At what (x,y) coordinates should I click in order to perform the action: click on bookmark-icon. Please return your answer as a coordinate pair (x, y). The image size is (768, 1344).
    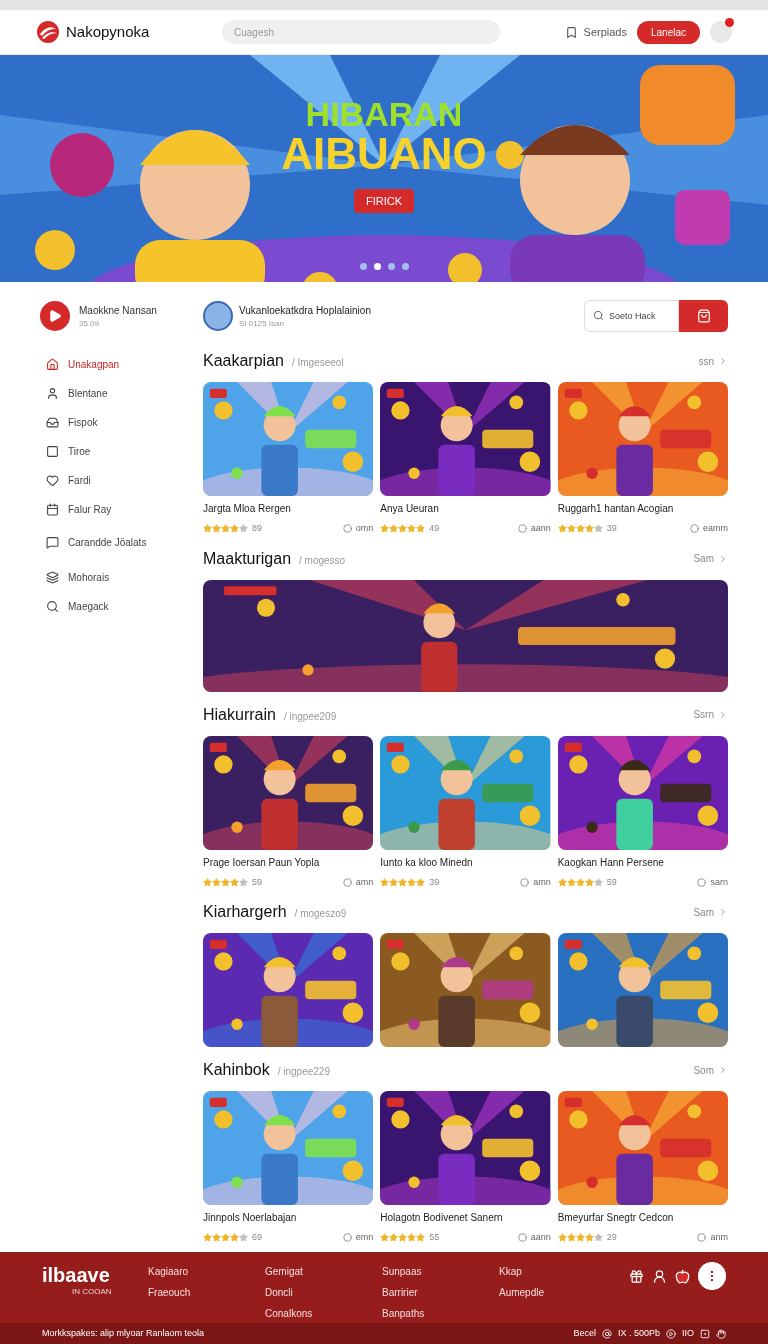
    Looking at the image, I should click on (571, 32).